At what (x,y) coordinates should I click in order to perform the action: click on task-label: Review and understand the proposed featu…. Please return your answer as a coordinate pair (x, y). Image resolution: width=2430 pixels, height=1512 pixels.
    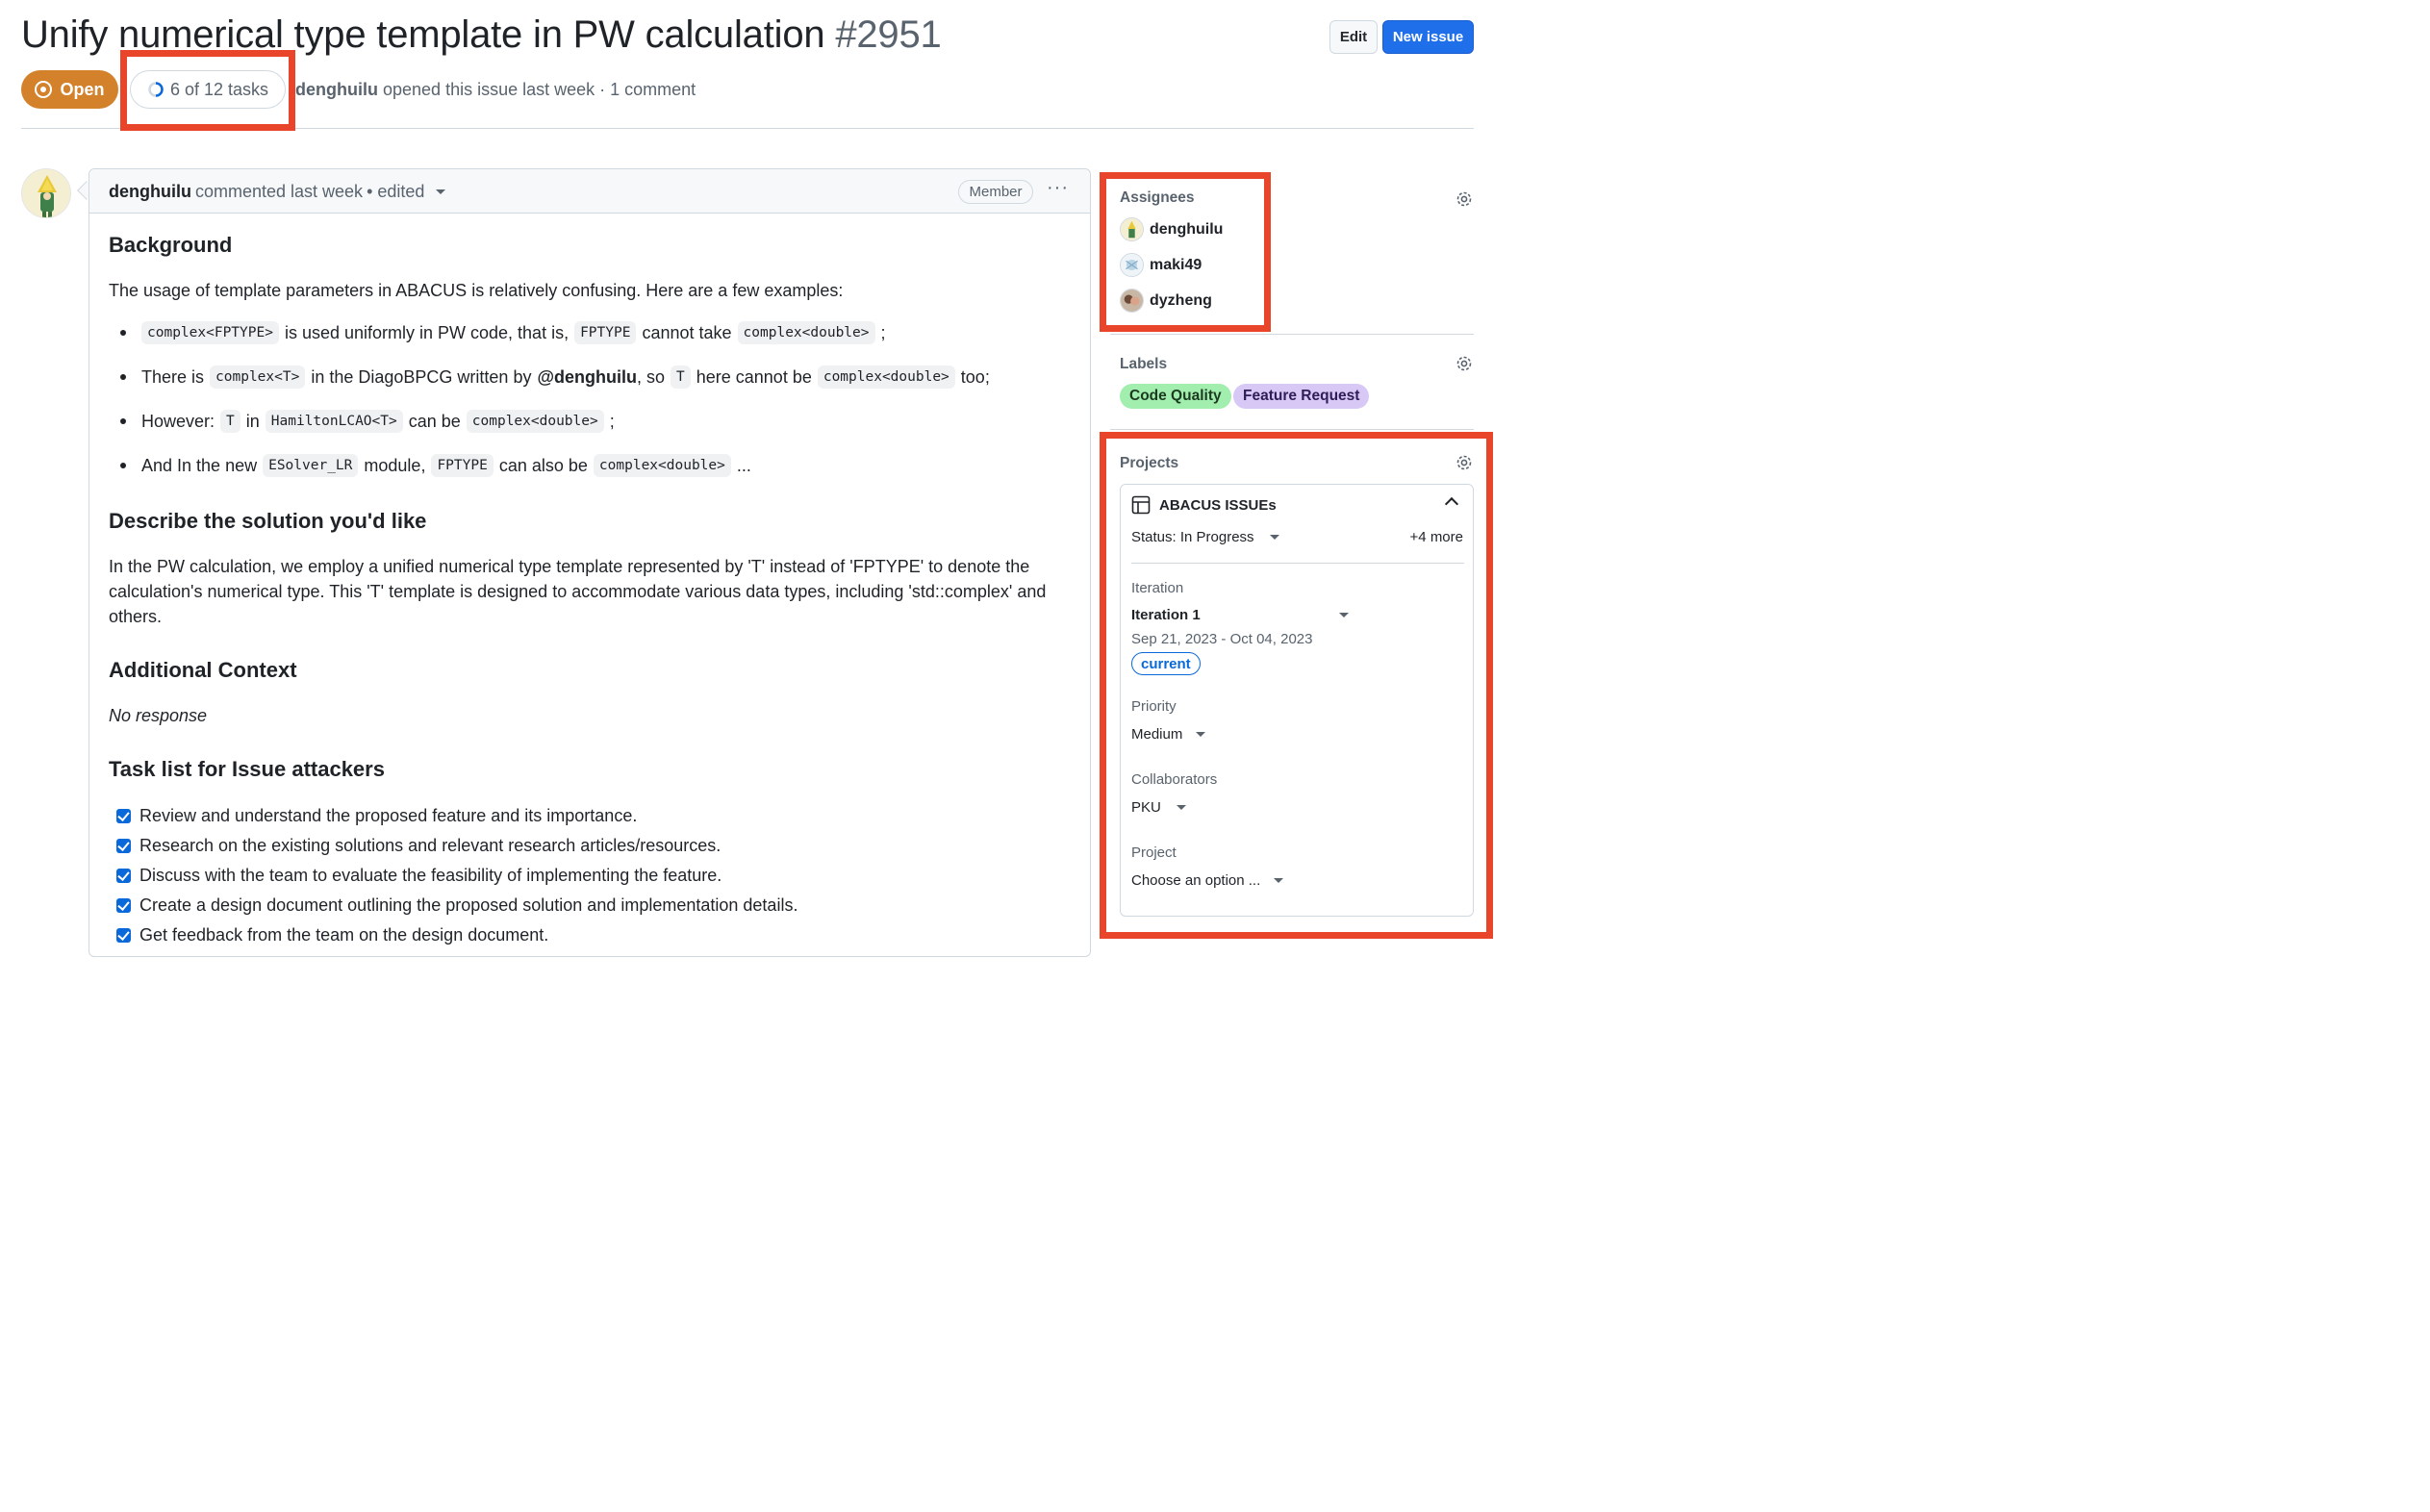
    Looking at the image, I should click on (388, 816).